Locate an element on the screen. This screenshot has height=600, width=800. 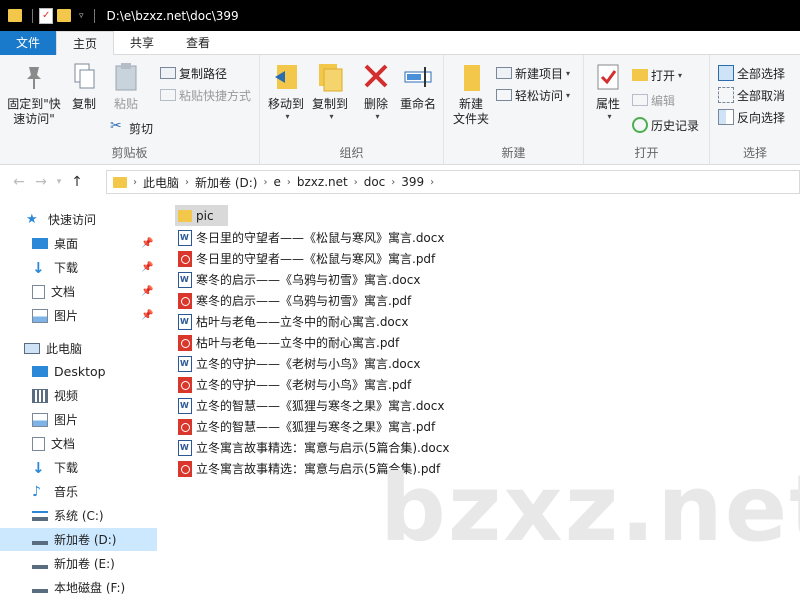
breadcrumb-this-pc: 此电脑 is located at coordinates (161, 182).